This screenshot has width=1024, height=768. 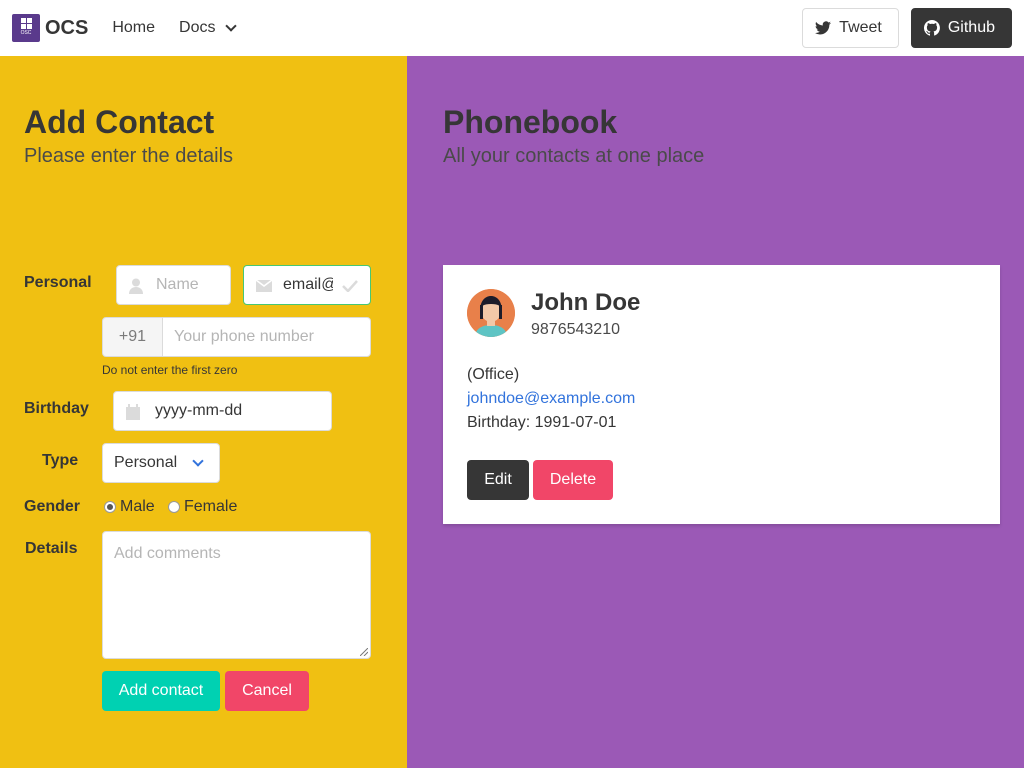 I want to click on details-placeholder: Add comments, so click(x=167, y=553).